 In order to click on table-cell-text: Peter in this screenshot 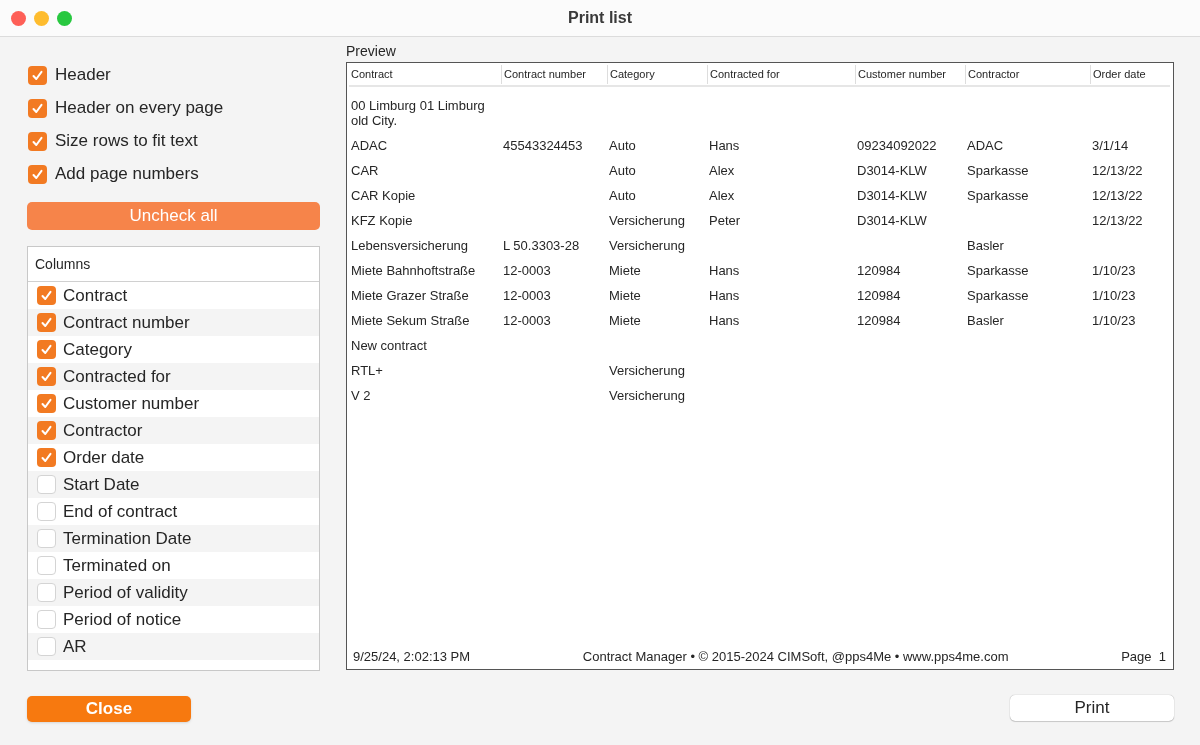, I will do `click(725, 220)`.